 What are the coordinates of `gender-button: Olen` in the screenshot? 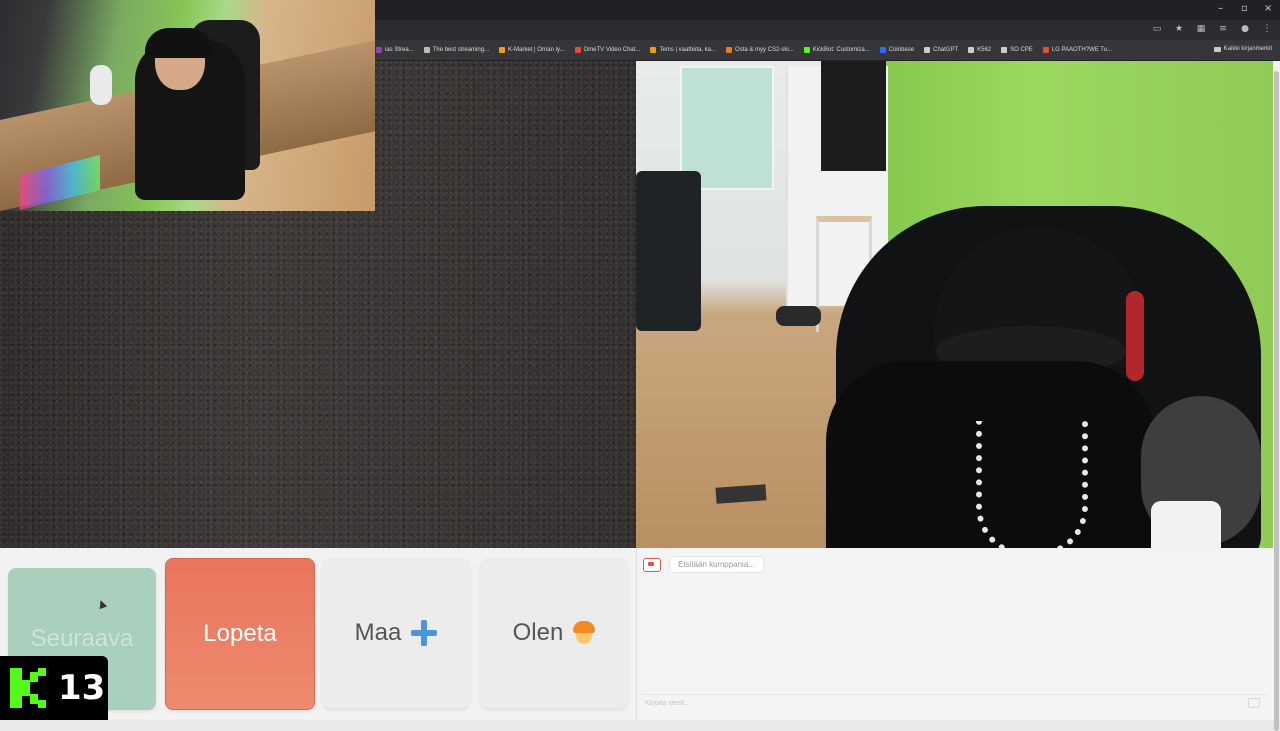 It's located at (554, 633).